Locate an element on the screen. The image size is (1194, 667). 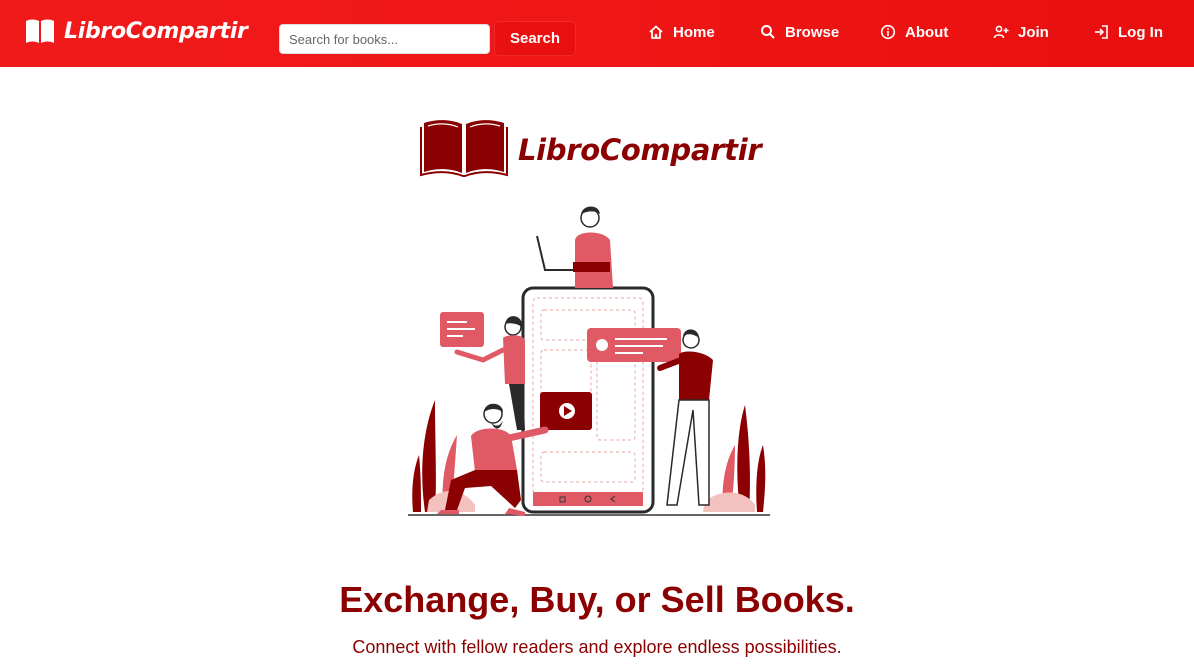
brand-logo: LibroCompartir is located at coordinates (136, 31).